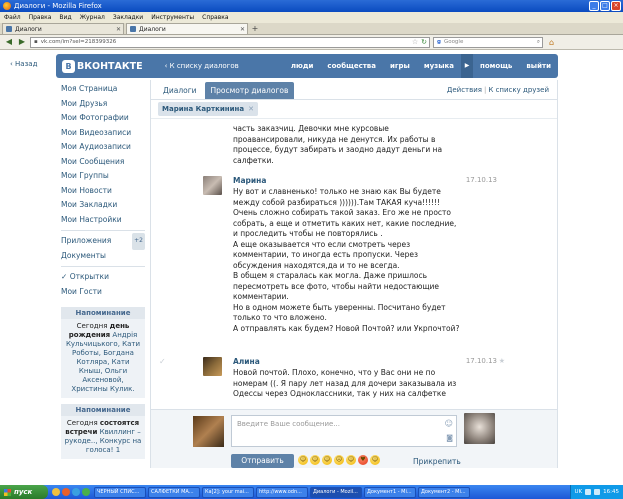 The height and width of the screenshot is (499, 623). I want to click on reload-icon: ↻, so click(424, 42).